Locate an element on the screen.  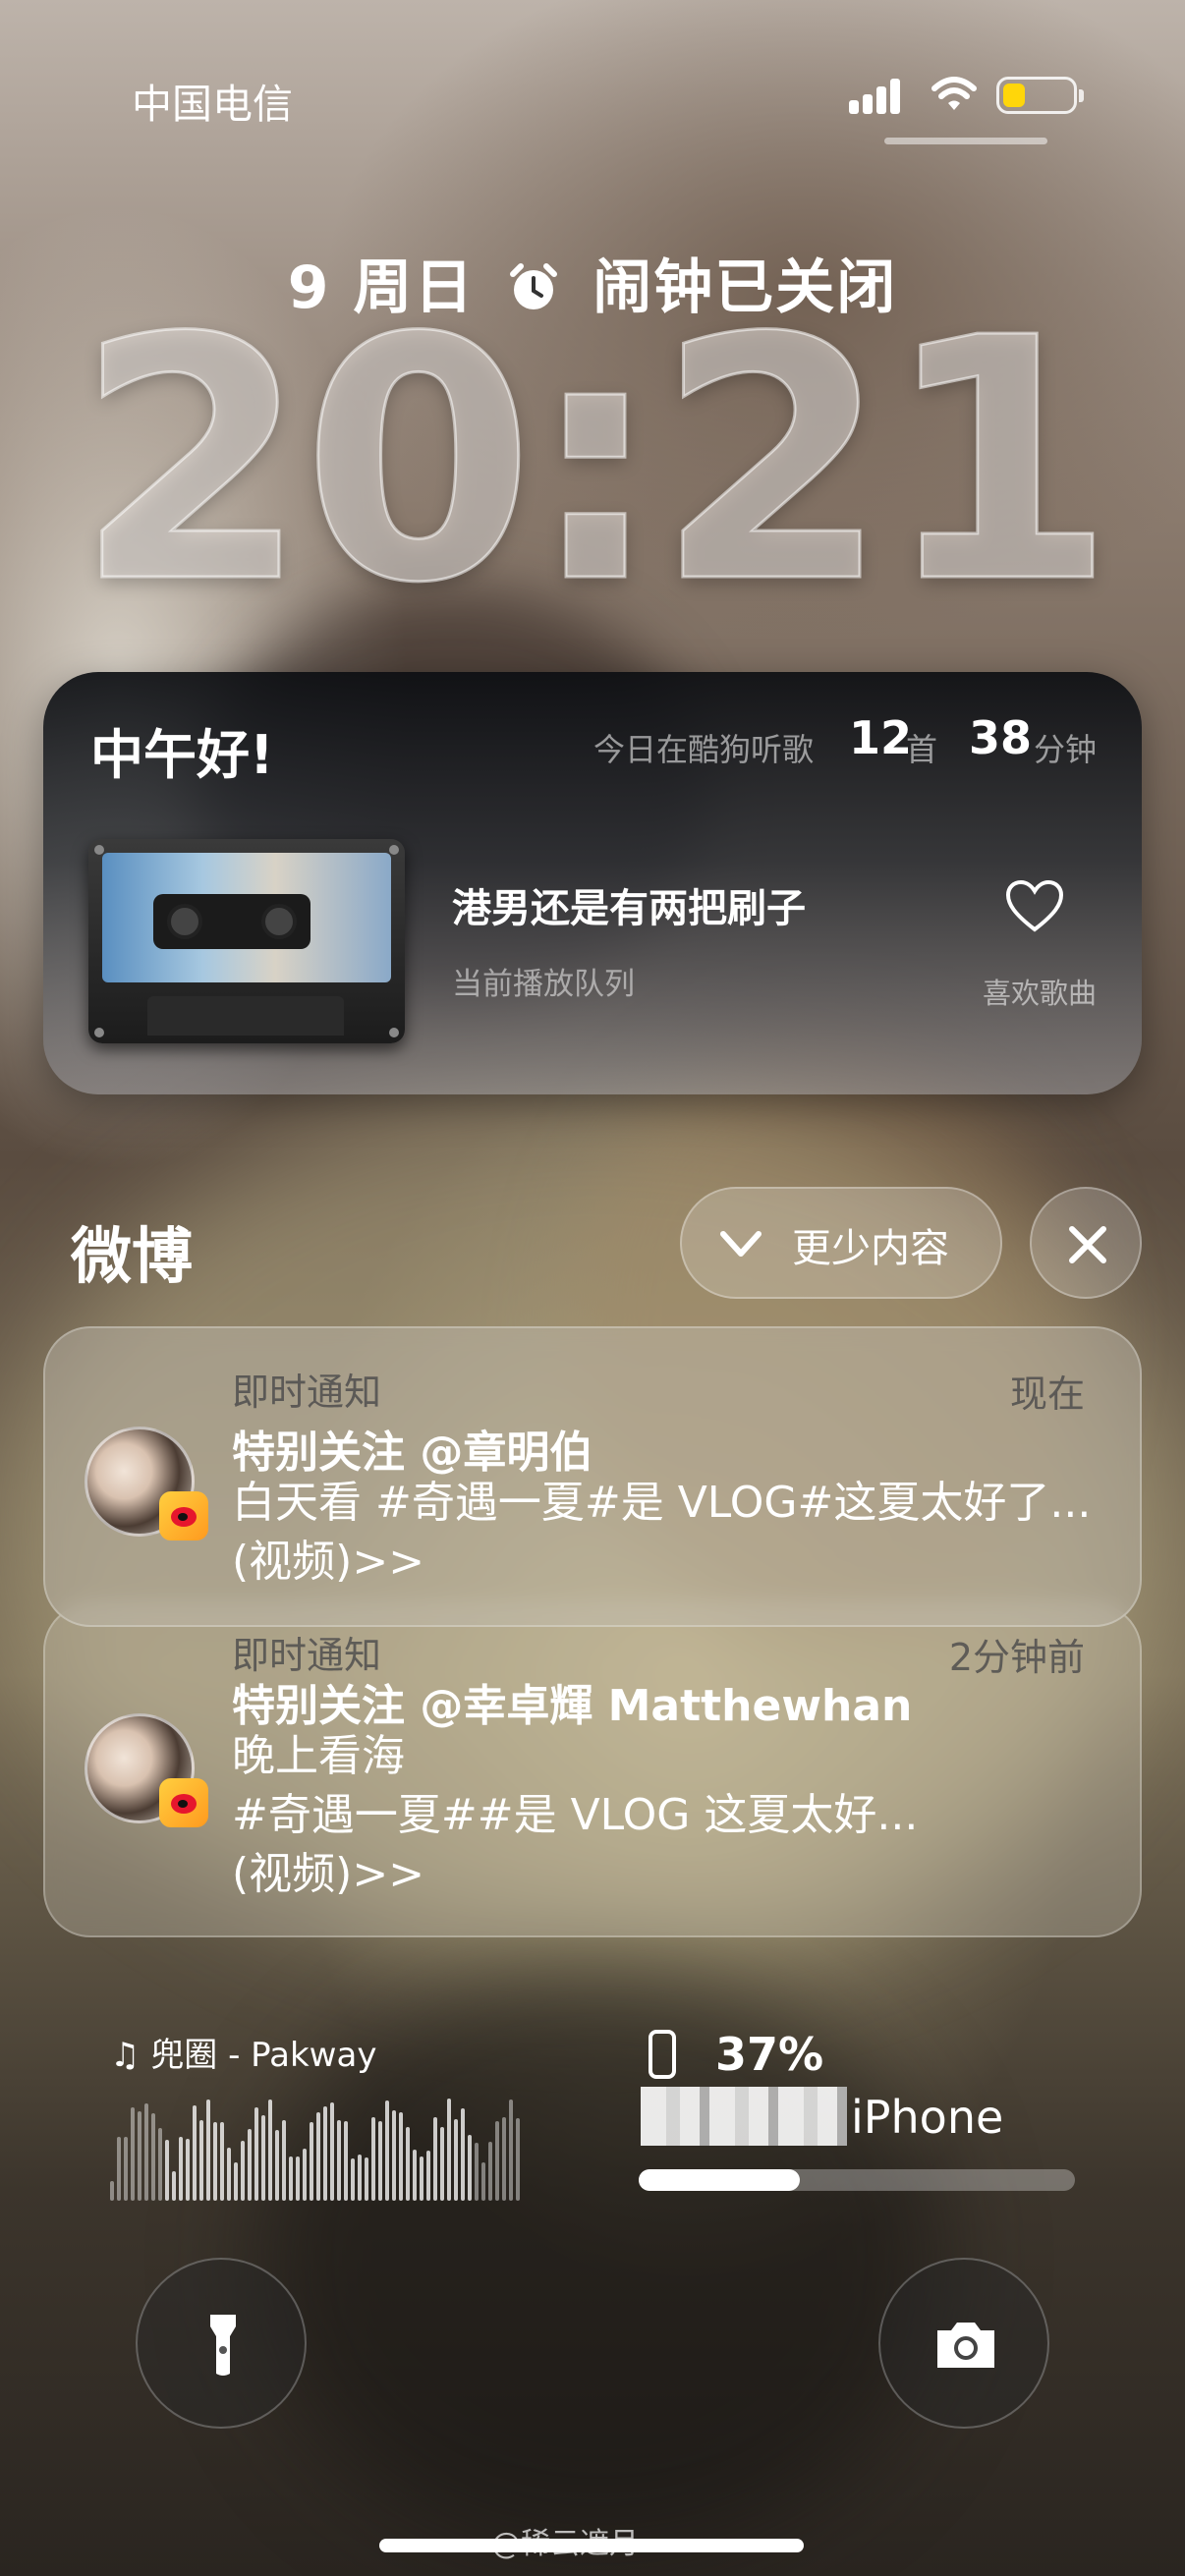
show-less-label: 更少内容 is located at coordinates (871, 1248).